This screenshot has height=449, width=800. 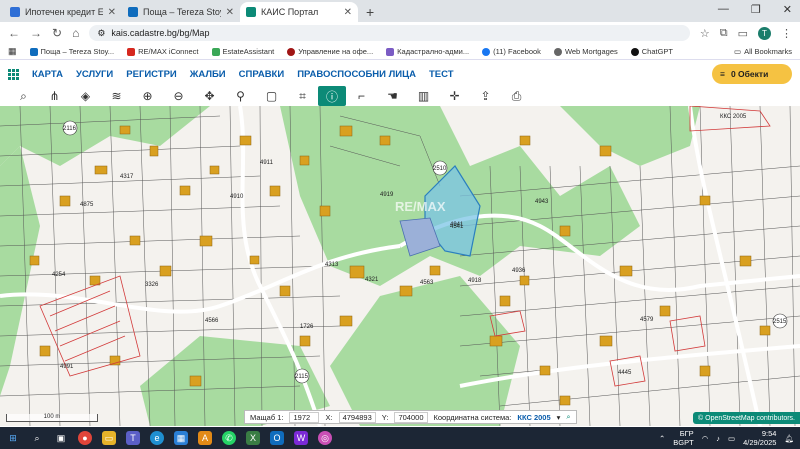 What do you see at coordinates (109, 438) in the screenshot?
I see `file-explorer-icon: ▭` at bounding box center [109, 438].